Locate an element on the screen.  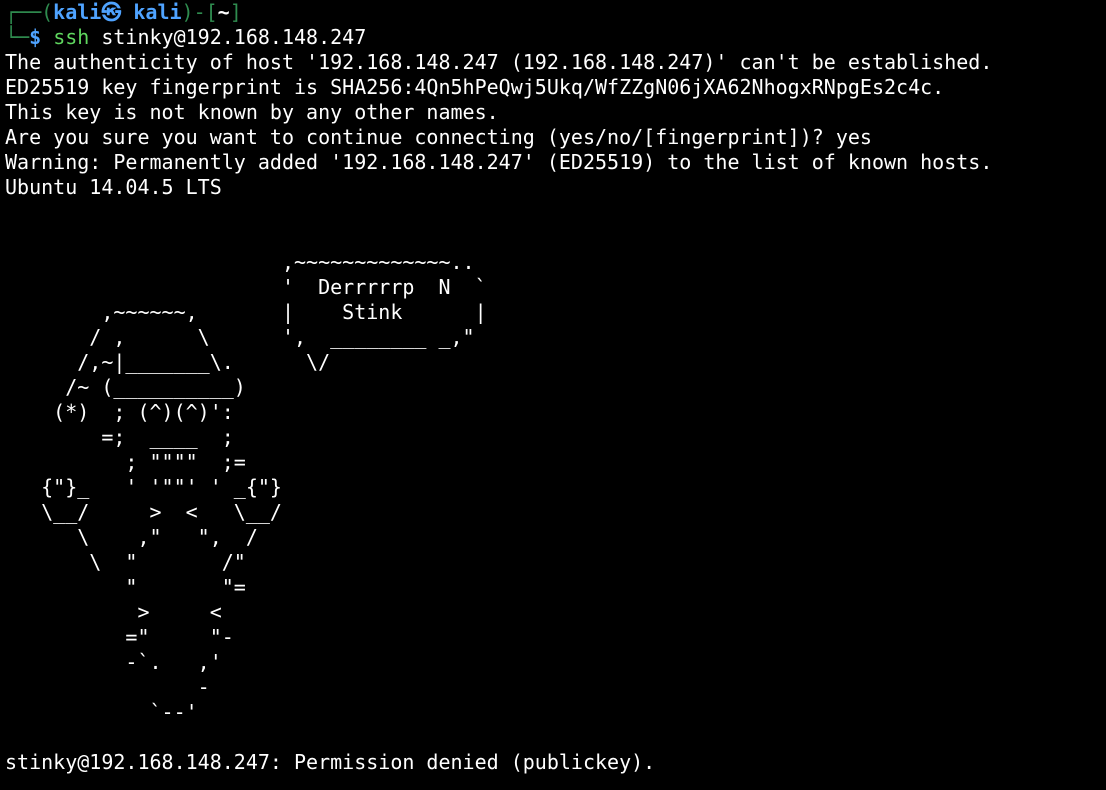
output-line: / , \ ', ________ _," is located at coordinates (240, 337).